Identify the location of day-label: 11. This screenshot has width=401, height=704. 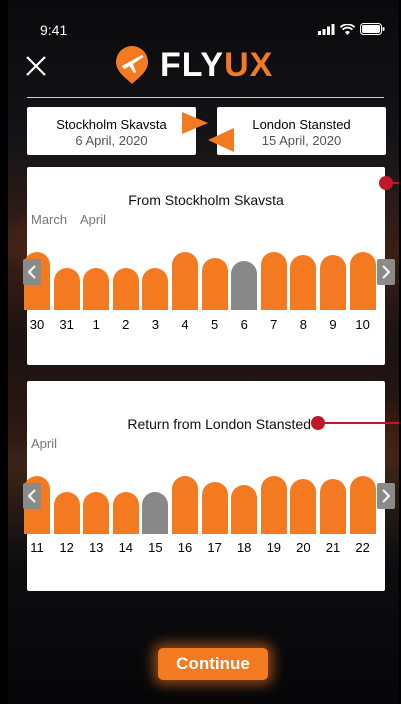
(37, 547).